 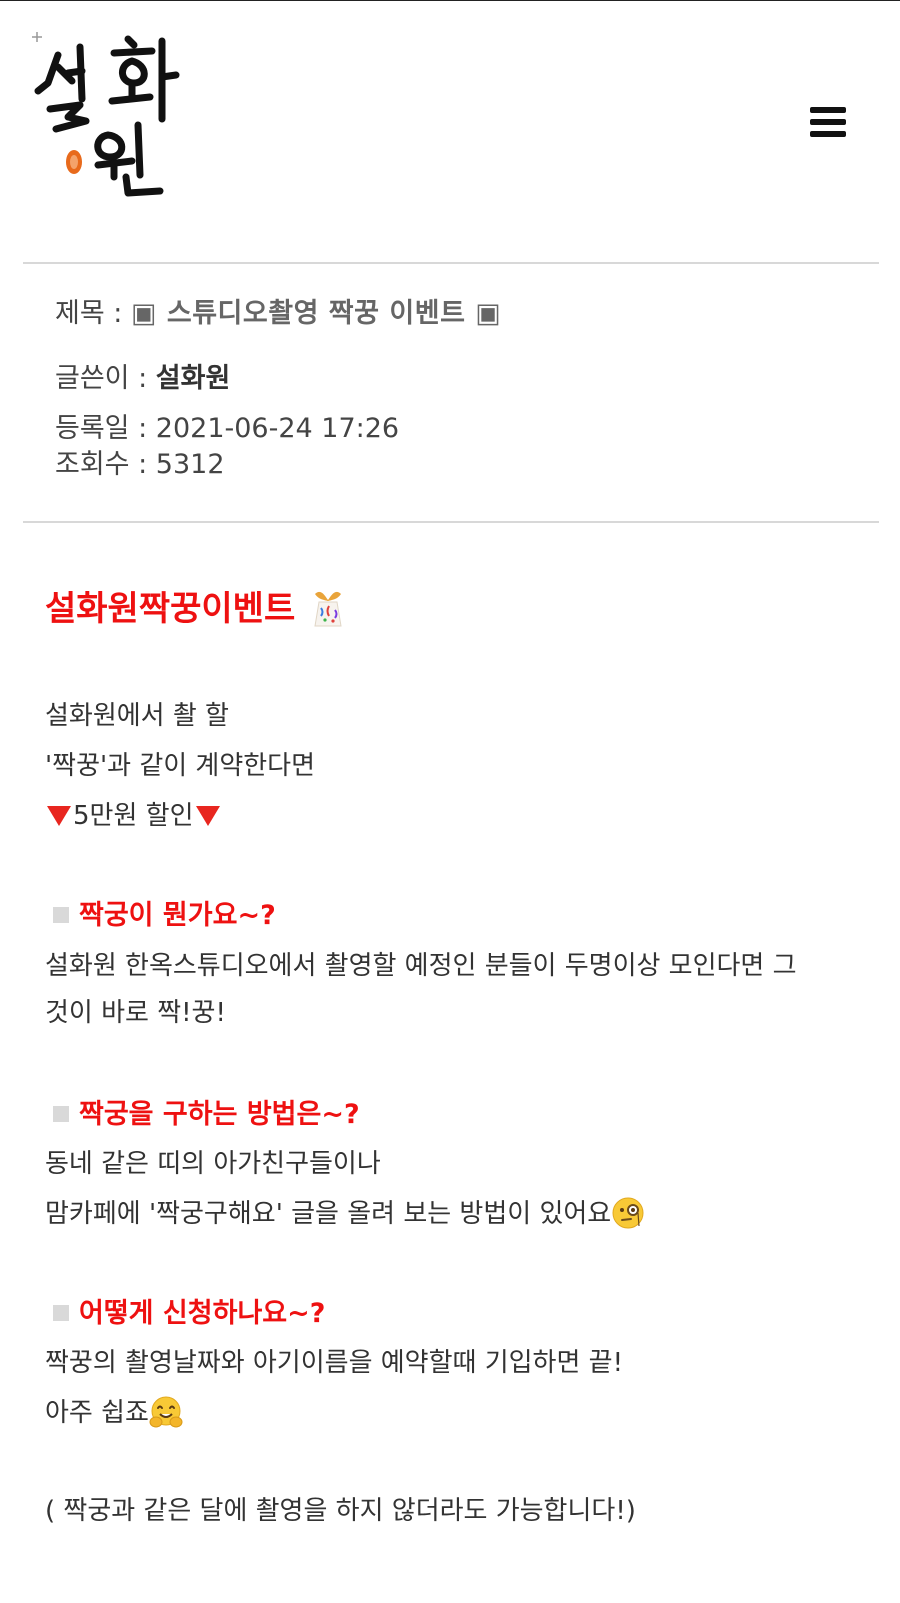 I want to click on post-date: 2021-06-24 17:26, so click(x=277, y=428).